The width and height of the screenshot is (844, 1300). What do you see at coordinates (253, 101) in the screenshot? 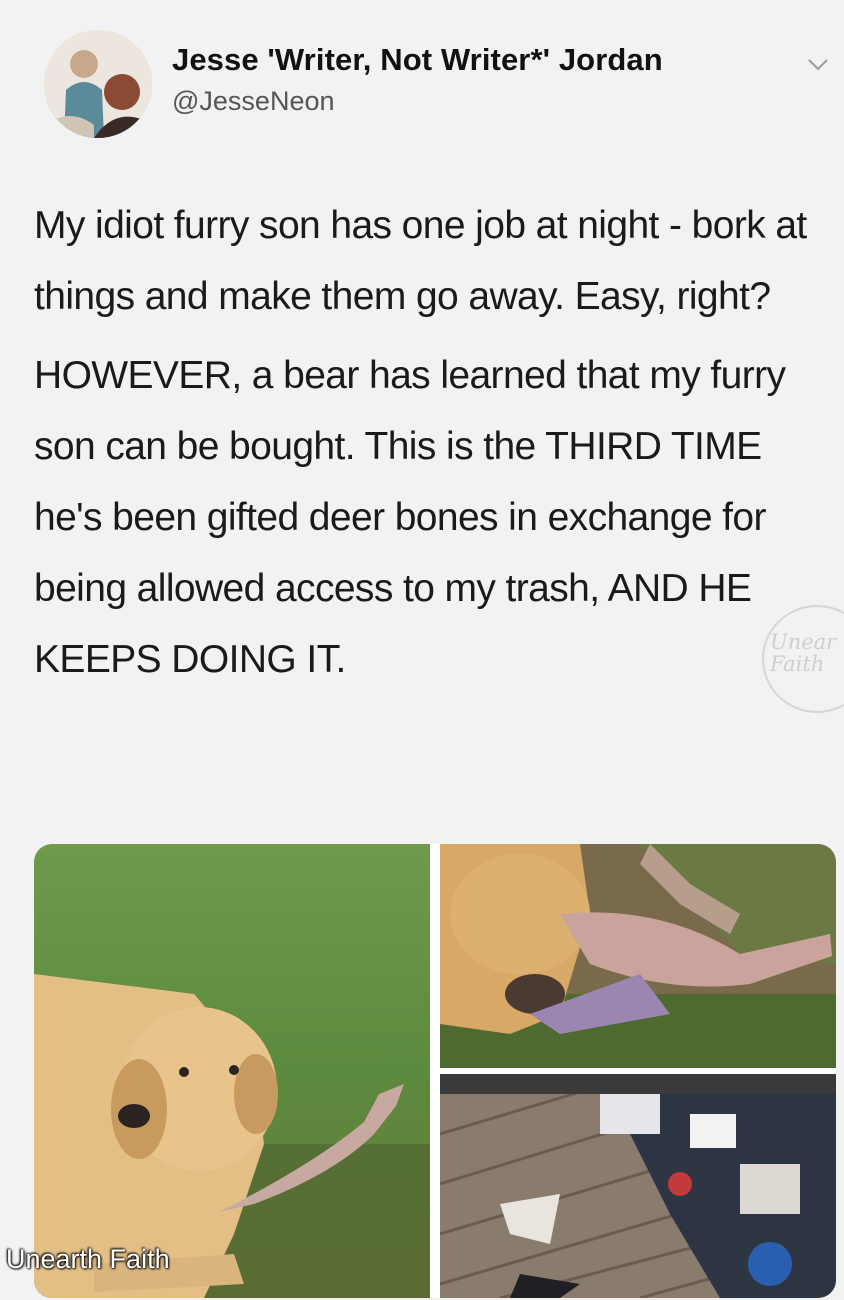
I see `author-handle: @JesseNeon` at bounding box center [253, 101].